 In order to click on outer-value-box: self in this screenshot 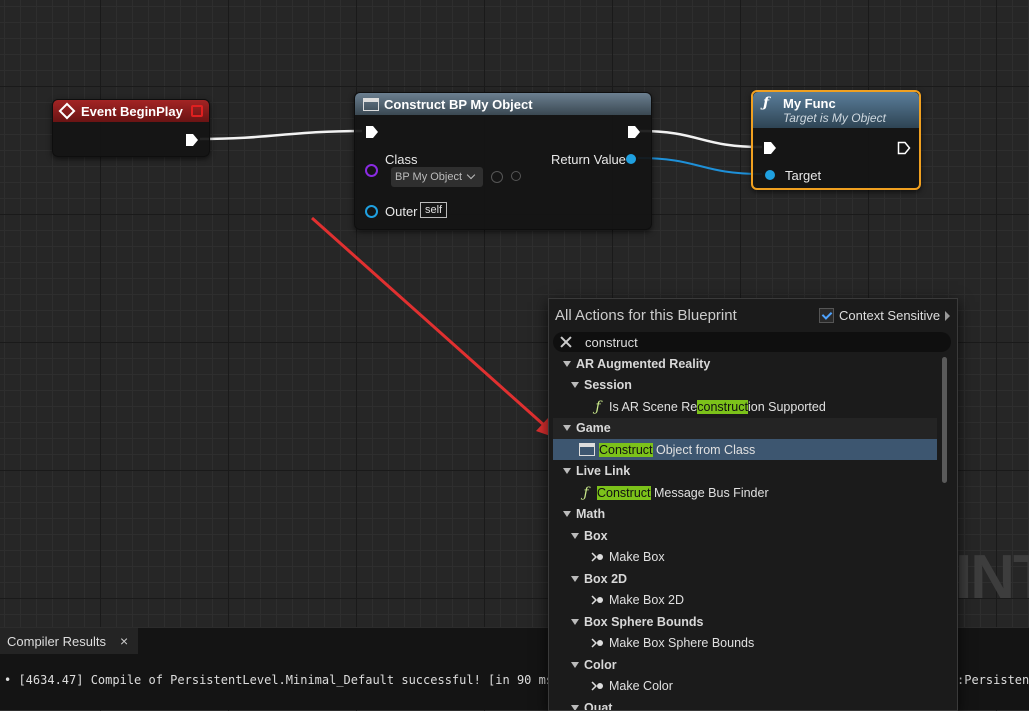, I will do `click(433, 210)`.